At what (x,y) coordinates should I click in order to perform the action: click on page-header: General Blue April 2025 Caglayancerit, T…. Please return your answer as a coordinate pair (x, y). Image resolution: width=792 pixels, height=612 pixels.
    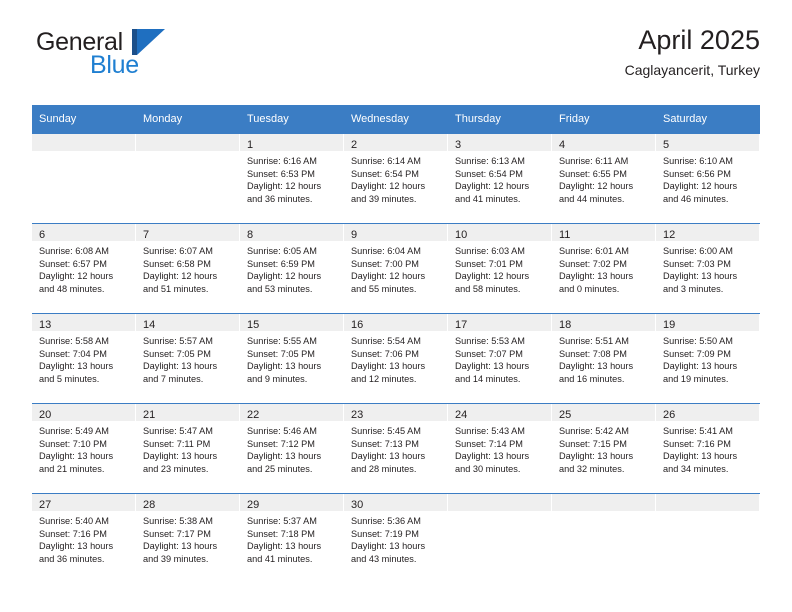
    Looking at the image, I should click on (396, 62).